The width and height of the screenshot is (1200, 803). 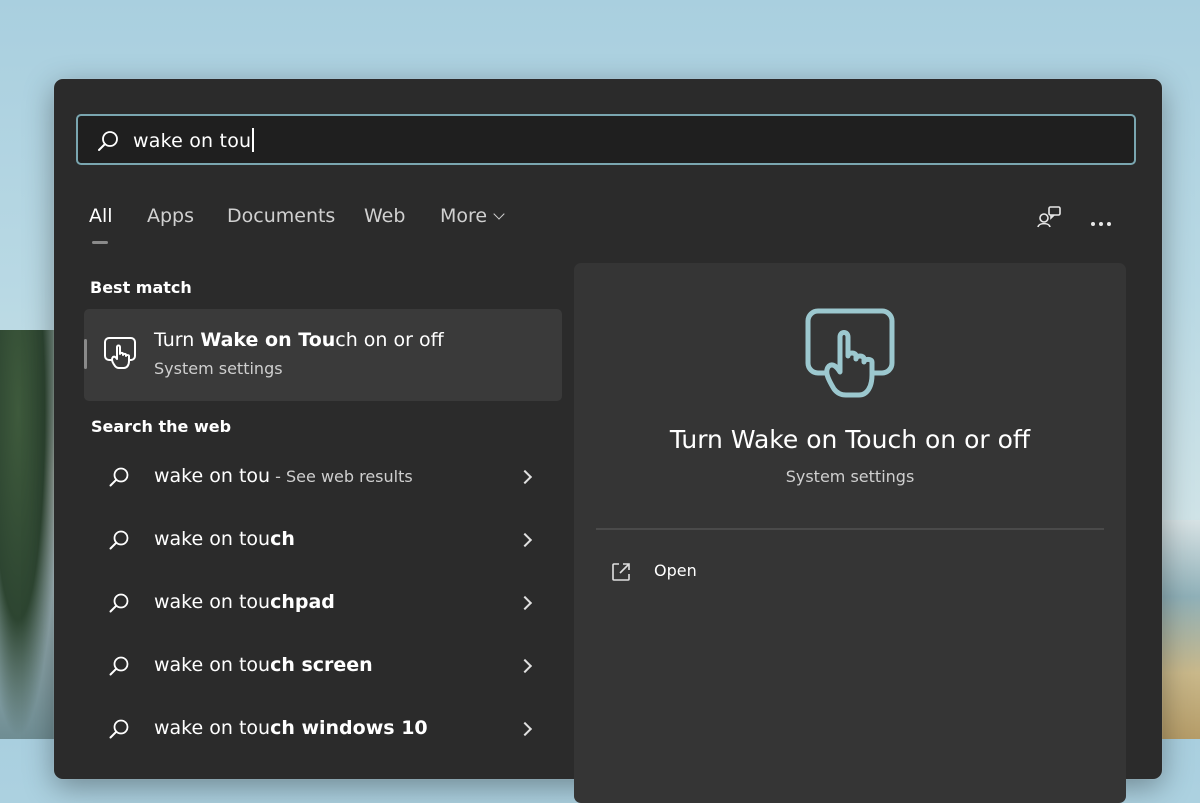 What do you see at coordinates (268, 340) in the screenshot?
I see `bm-title-bold: Wake on Tou` at bounding box center [268, 340].